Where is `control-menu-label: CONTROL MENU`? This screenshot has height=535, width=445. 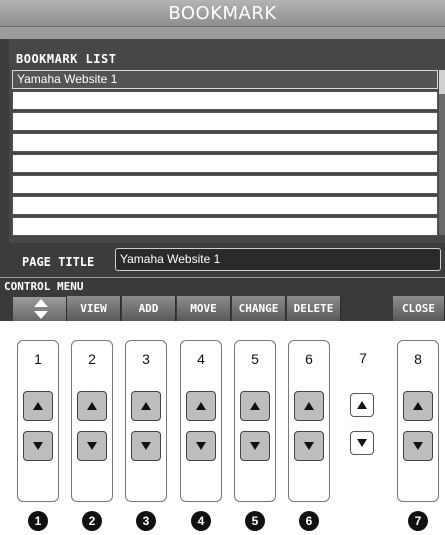
control-menu-label: CONTROL MENU is located at coordinates (44, 286).